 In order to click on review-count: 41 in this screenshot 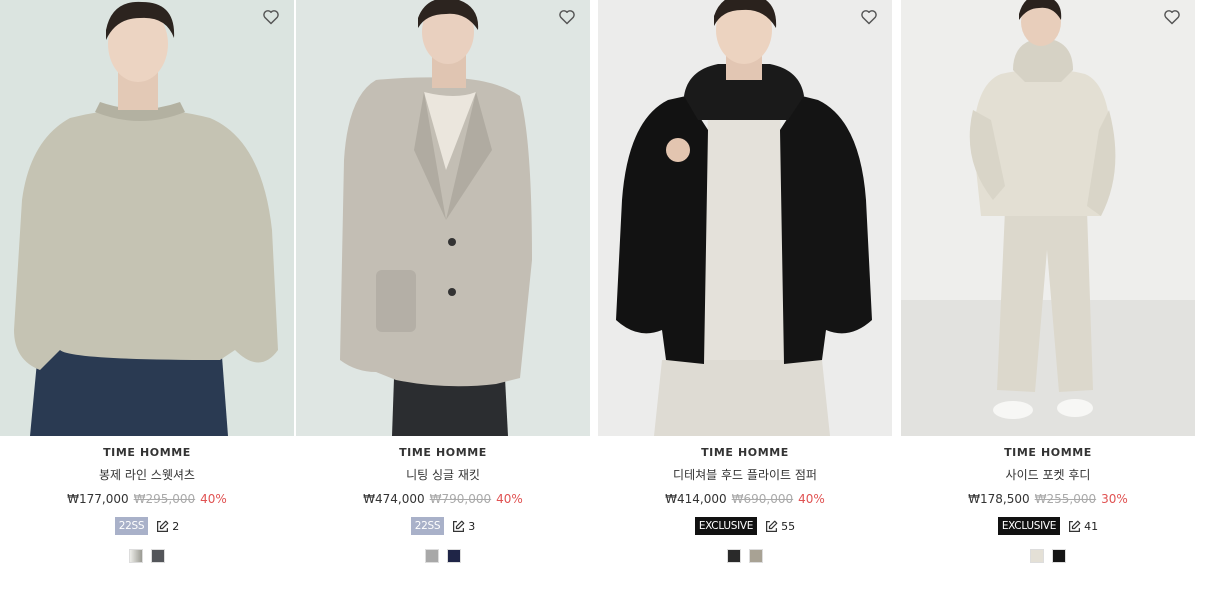, I will do `click(1083, 526)`.